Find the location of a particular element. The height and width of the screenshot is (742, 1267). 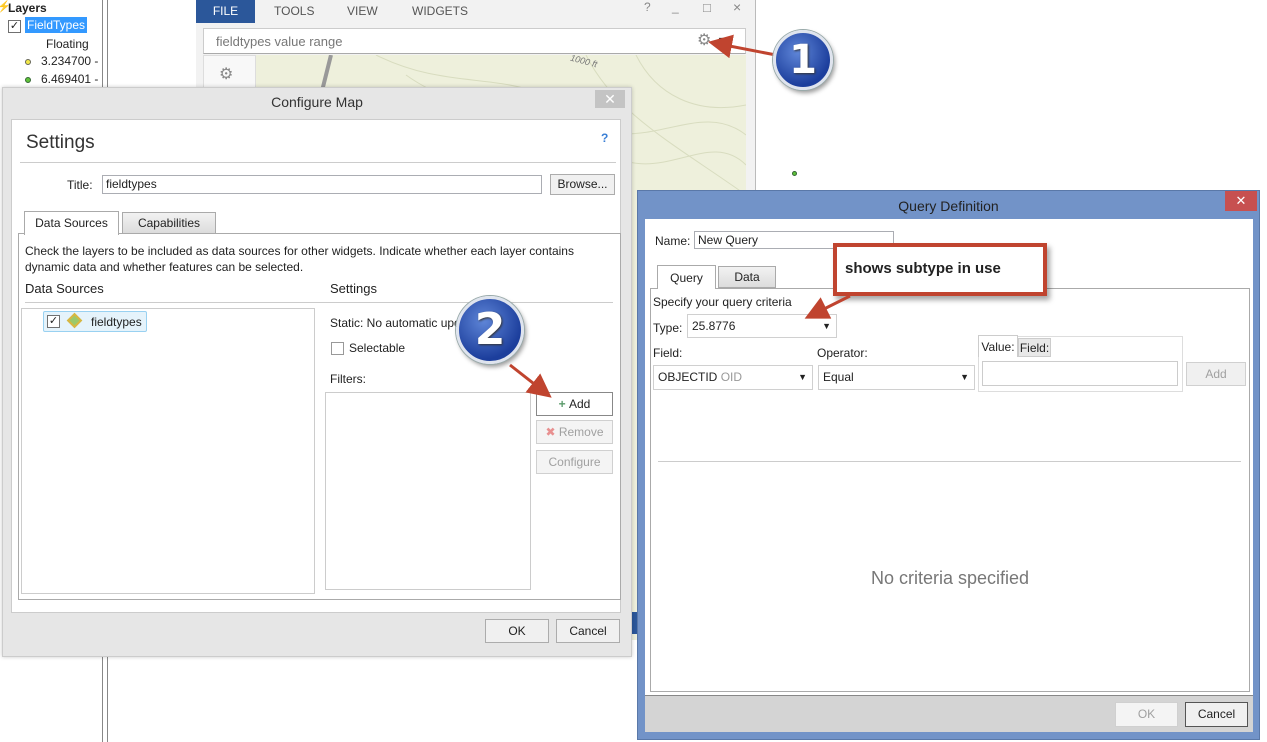

tab-data-sources: Data Sources is located at coordinates (71, 223).